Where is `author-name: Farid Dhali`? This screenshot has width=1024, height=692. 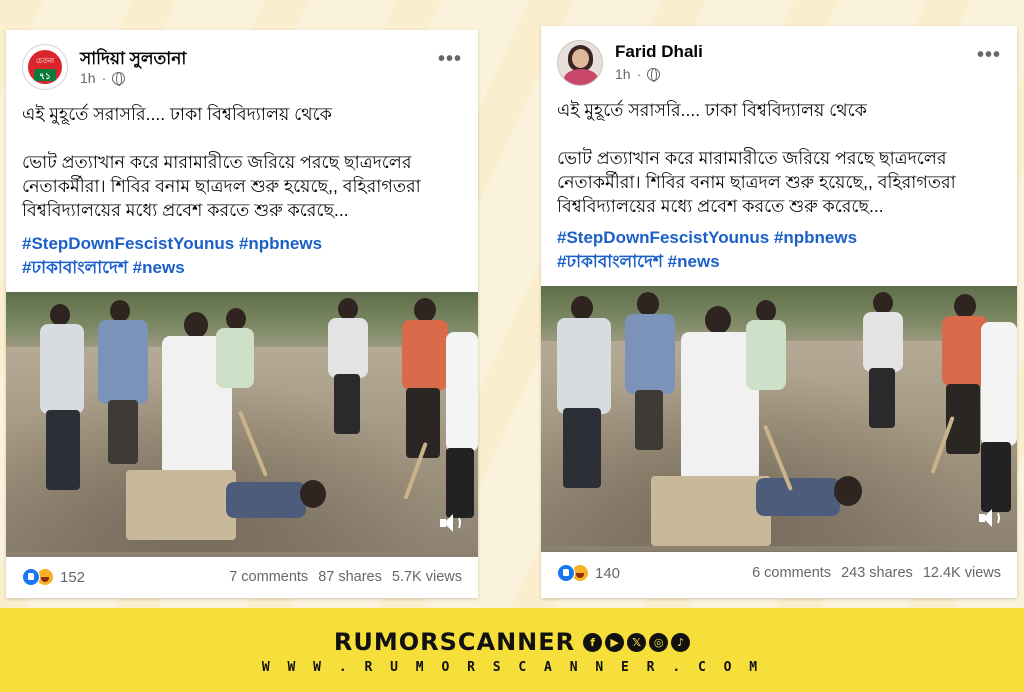 author-name: Farid Dhali is located at coordinates (659, 52).